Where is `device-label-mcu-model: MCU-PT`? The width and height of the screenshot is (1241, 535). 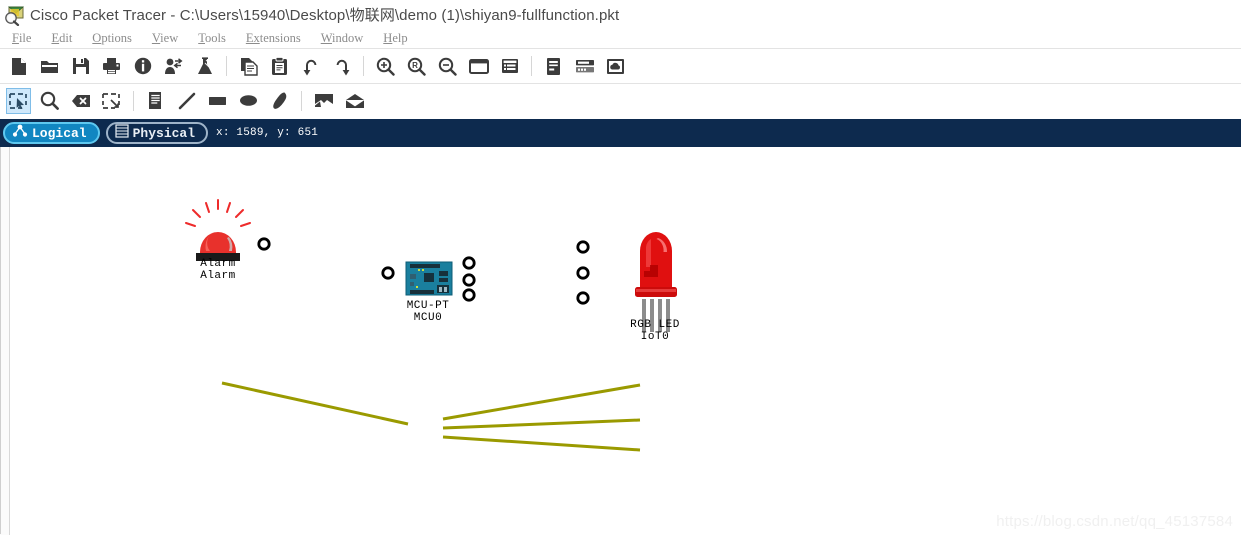 device-label-mcu-model: MCU-PT is located at coordinates (428, 306).